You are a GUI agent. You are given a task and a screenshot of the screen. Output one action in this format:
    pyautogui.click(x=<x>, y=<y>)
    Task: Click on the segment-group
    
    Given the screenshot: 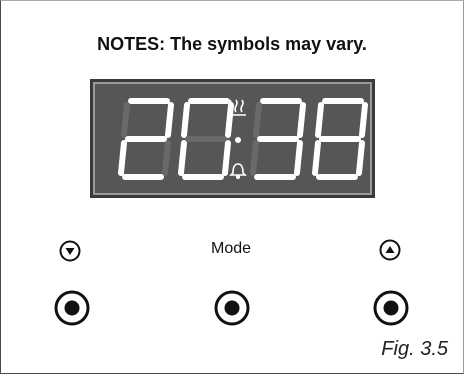 What is the action you would take?
    pyautogui.click(x=243, y=139)
    